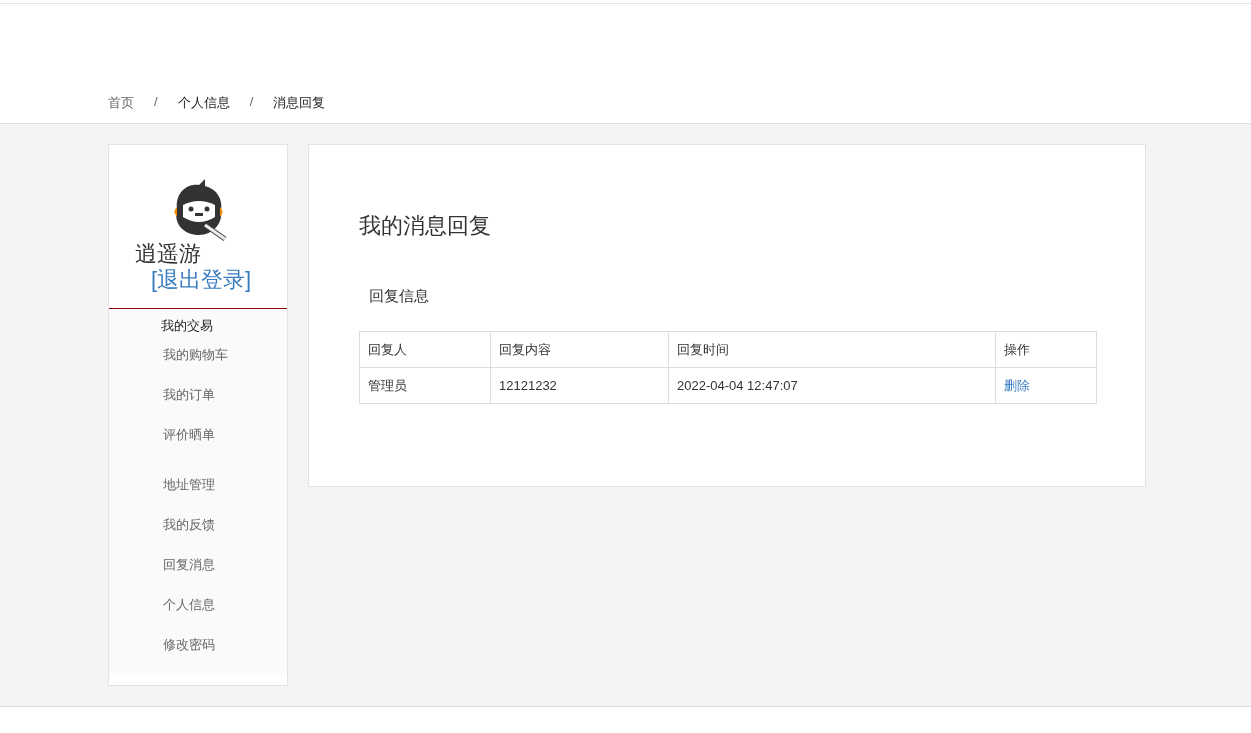  I want to click on logout-link: [退出登录], so click(201, 280).